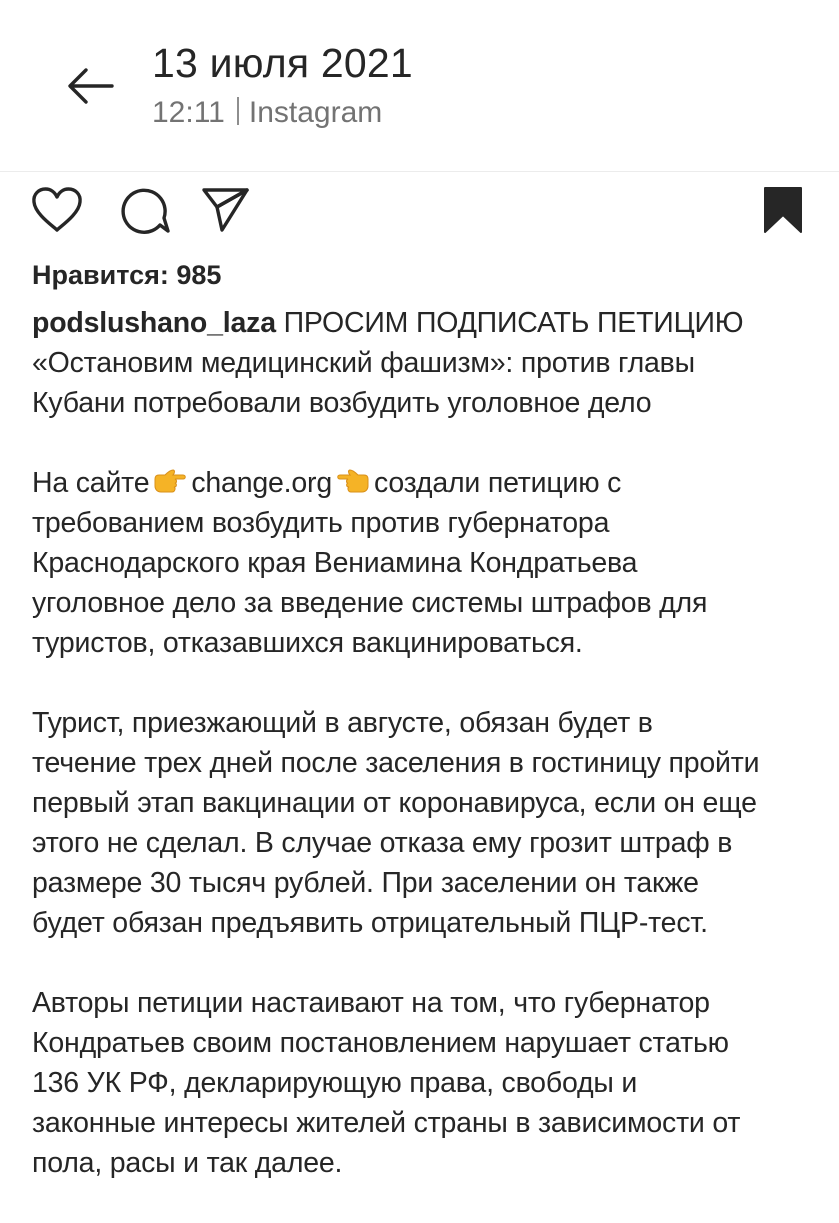 Image resolution: width=839 pixels, height=1223 pixels. I want to click on heart-icon, so click(57, 210).